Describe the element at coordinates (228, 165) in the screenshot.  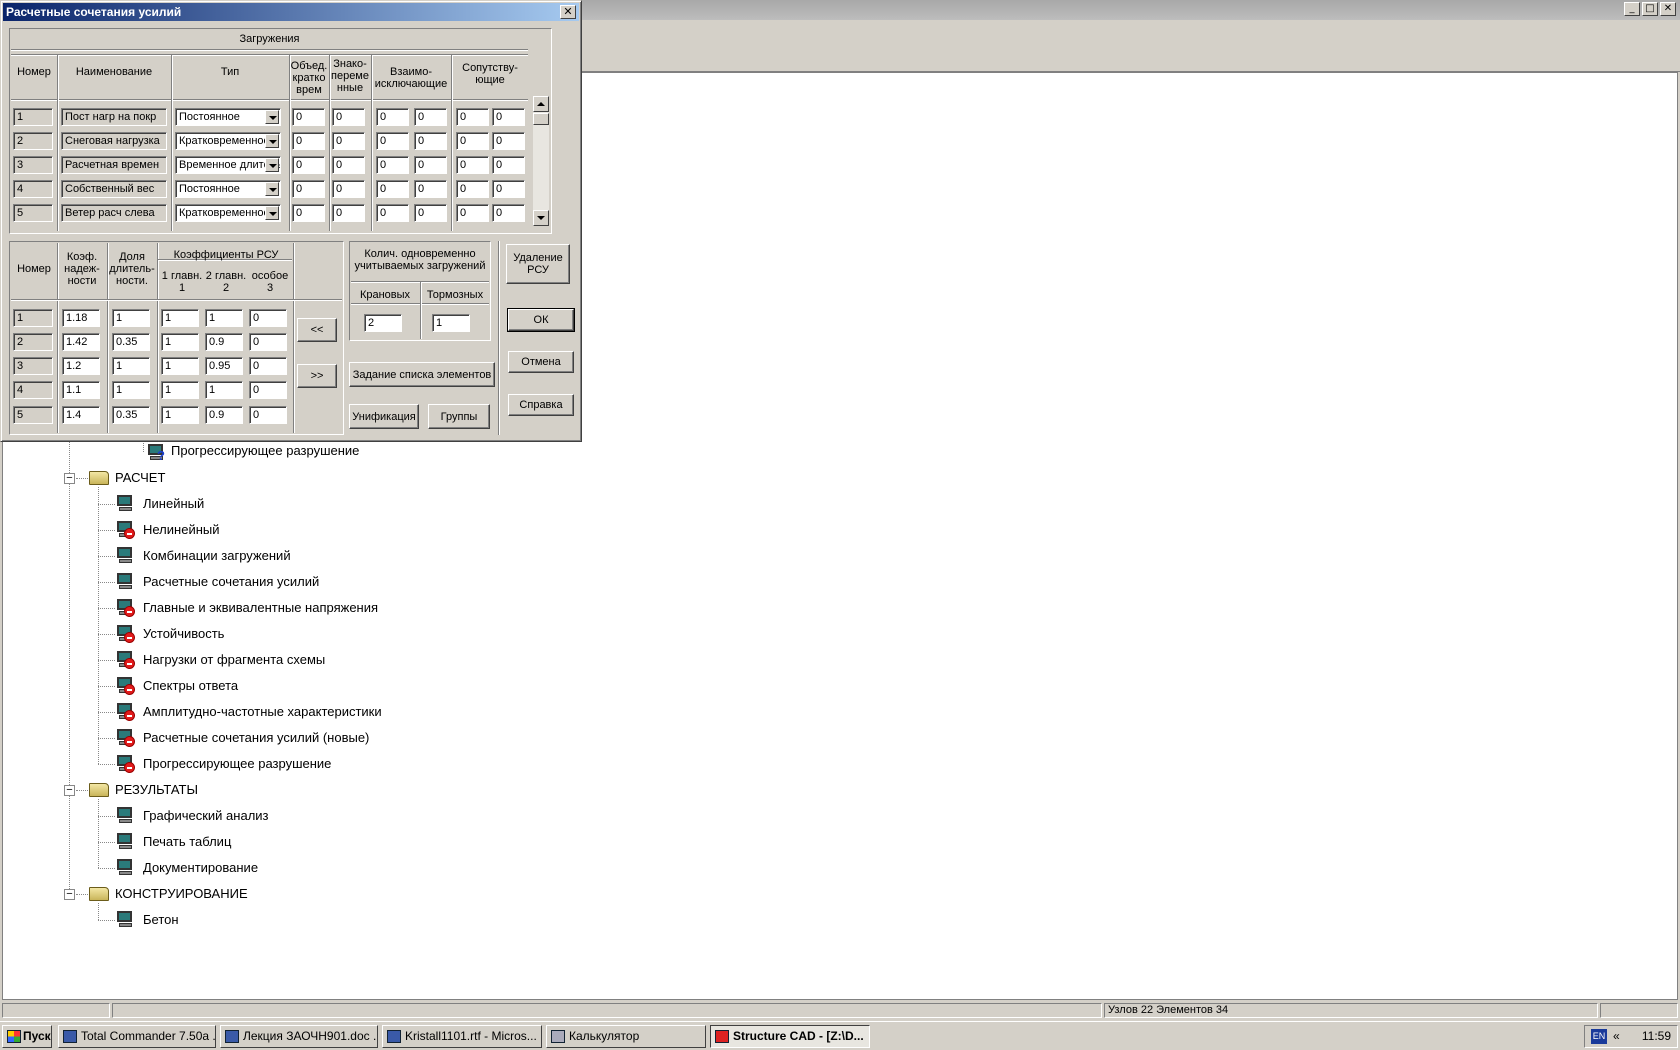
I see `load-type-select: Временное длительное` at that location.